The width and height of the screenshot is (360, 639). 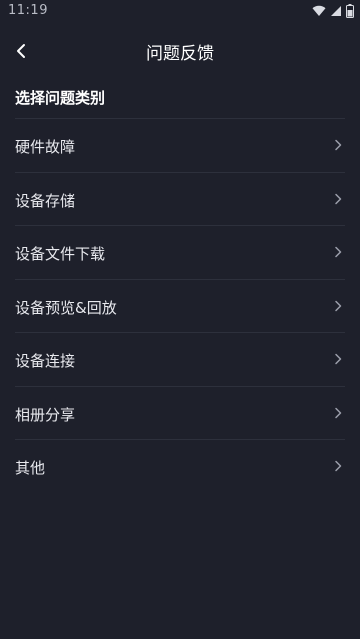 I want to click on category-item-device-storage: 设备存储, so click(x=180, y=198).